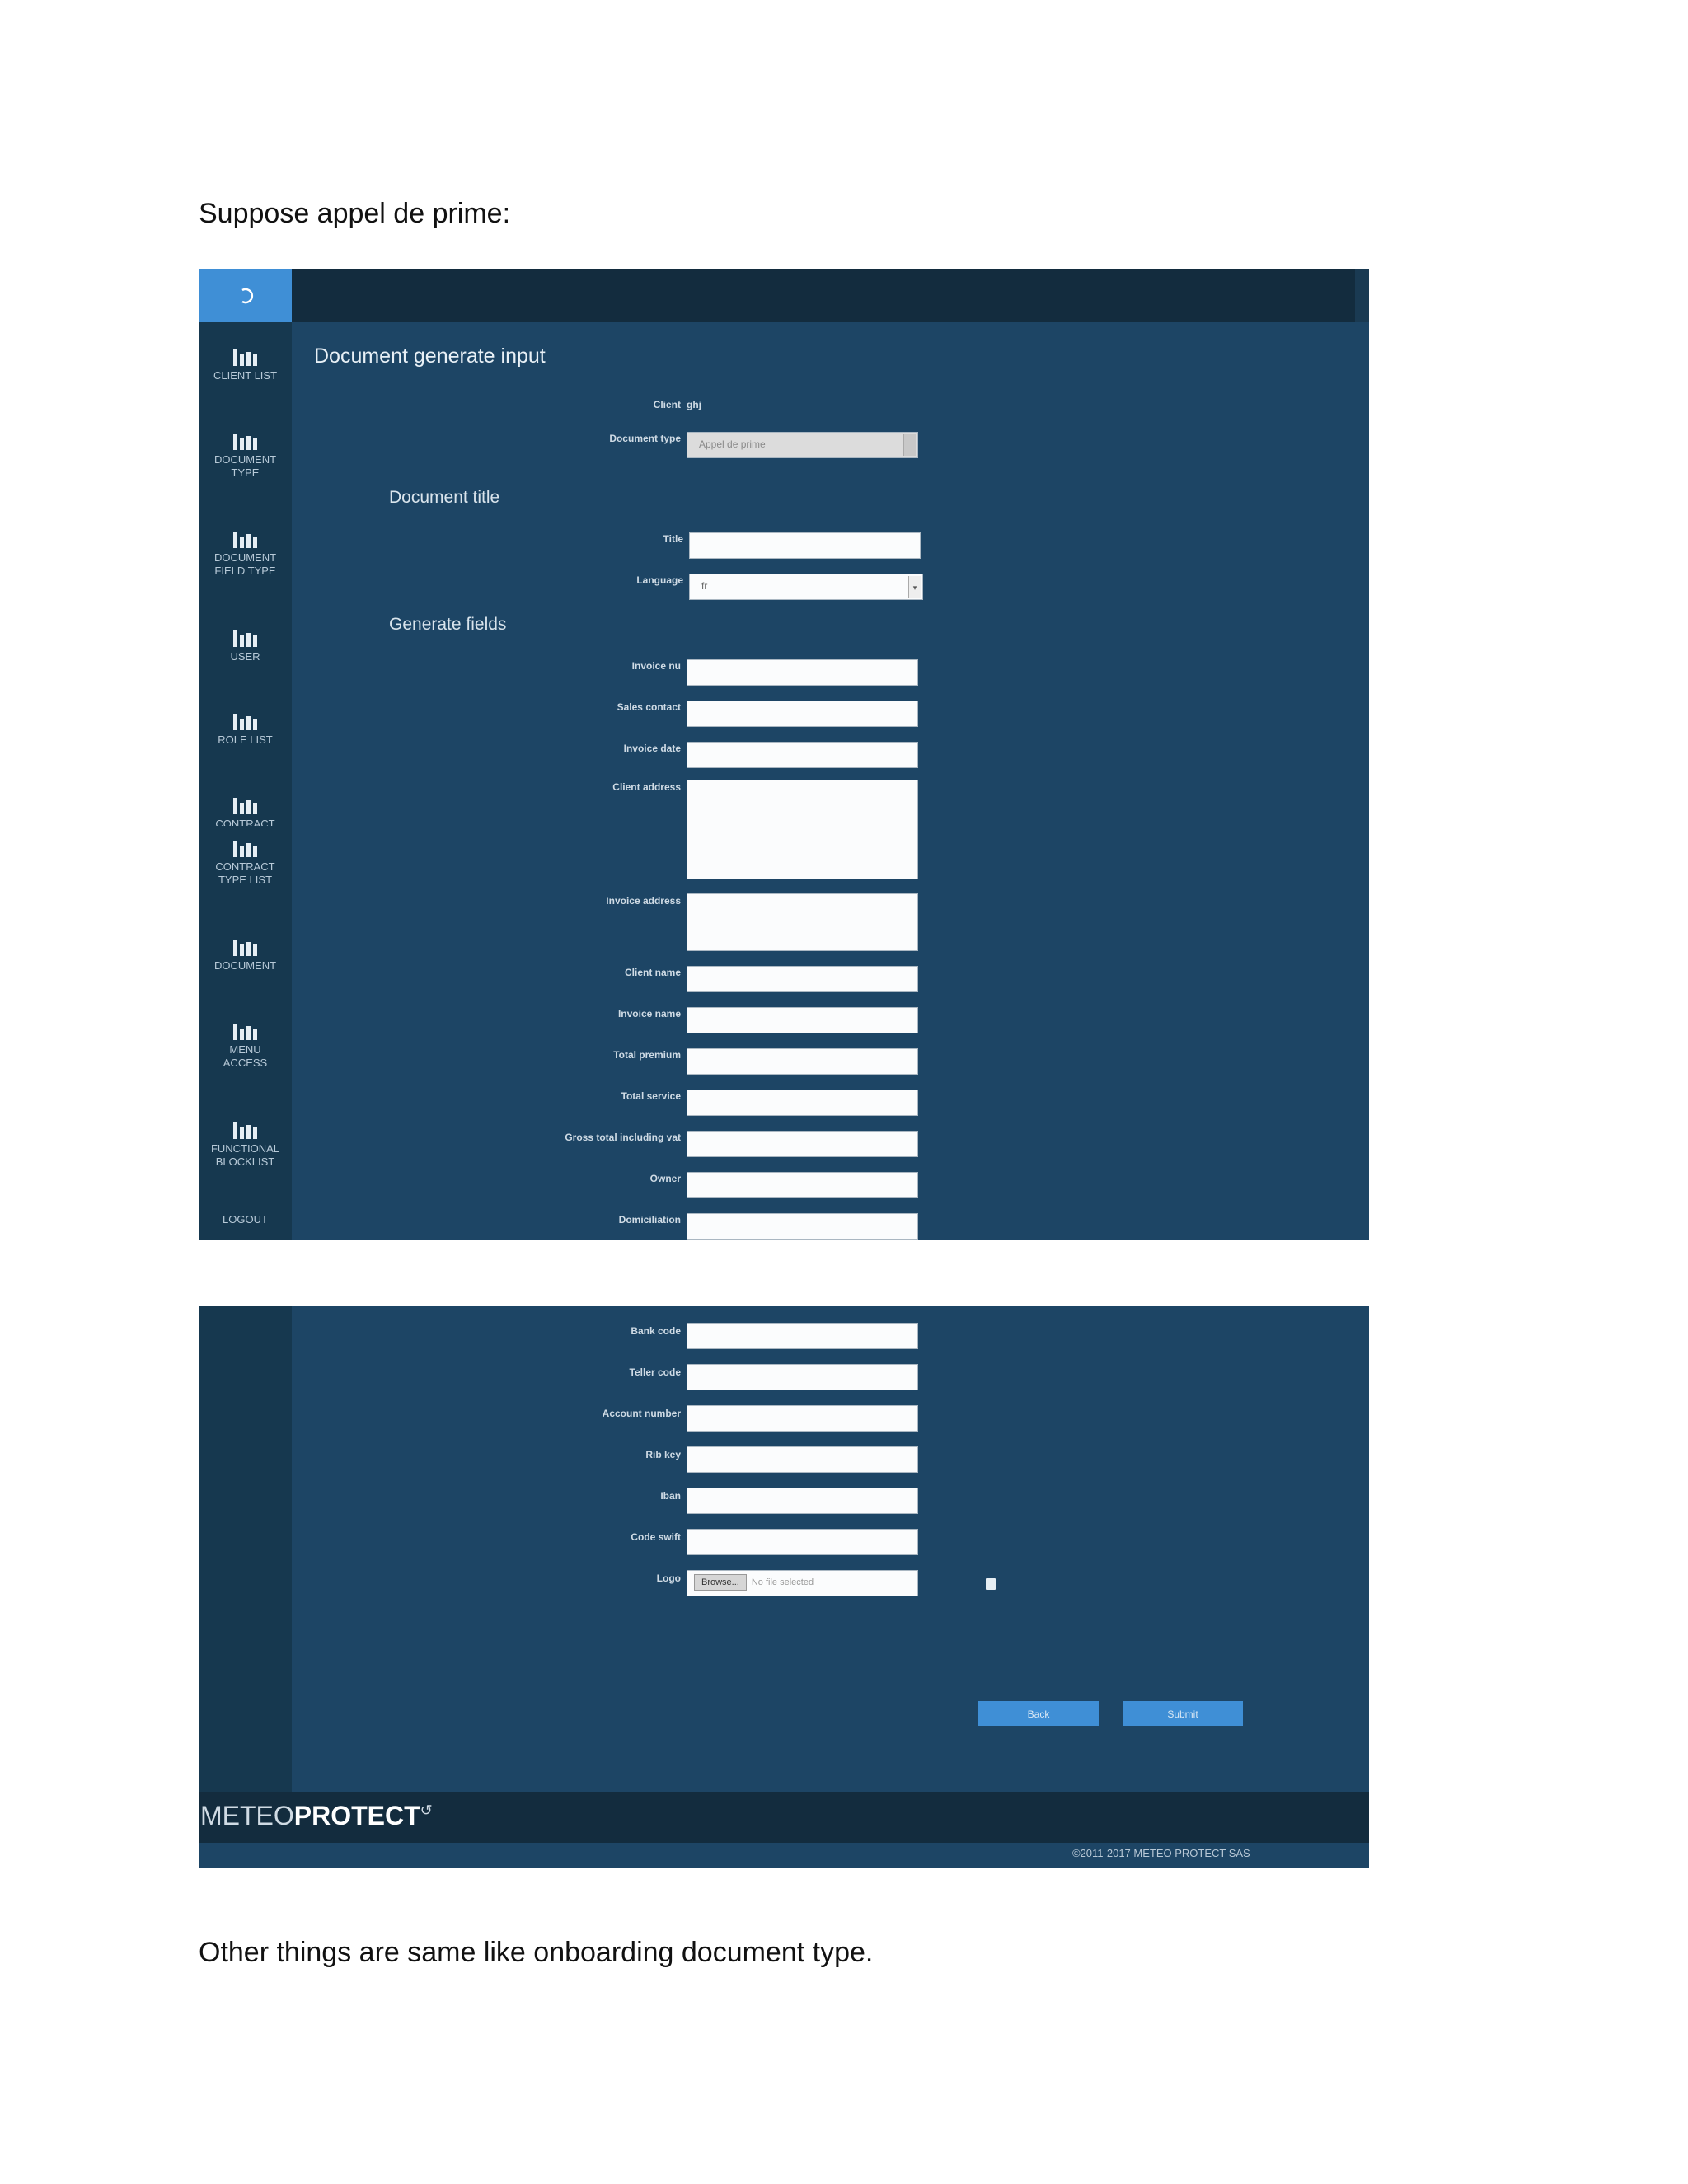  I want to click on logout-link: LOGOUT, so click(246, 1218).